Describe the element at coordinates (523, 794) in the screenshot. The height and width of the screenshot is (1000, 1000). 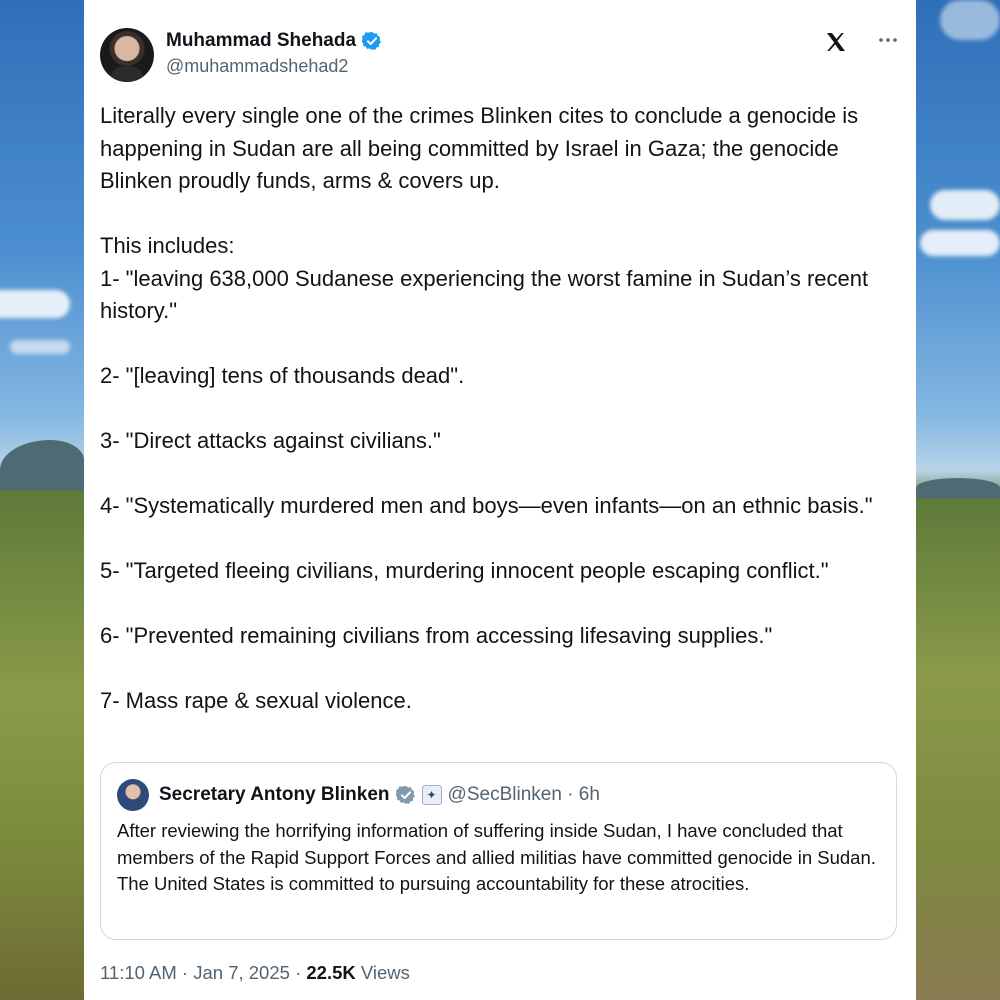
I see `quoted-handle-time: @SecBlinken · 6h` at that location.